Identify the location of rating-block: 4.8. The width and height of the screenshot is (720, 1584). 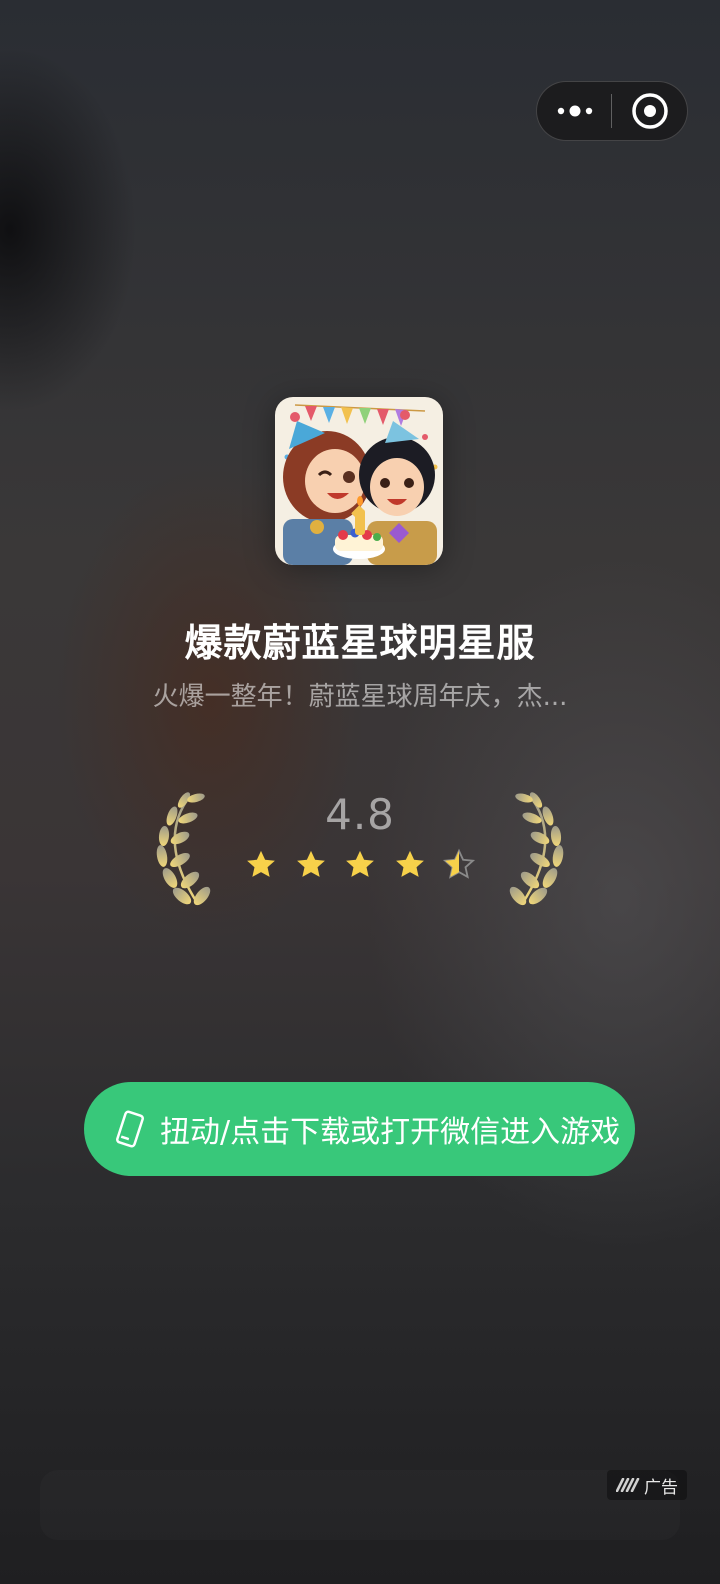
(360, 850).